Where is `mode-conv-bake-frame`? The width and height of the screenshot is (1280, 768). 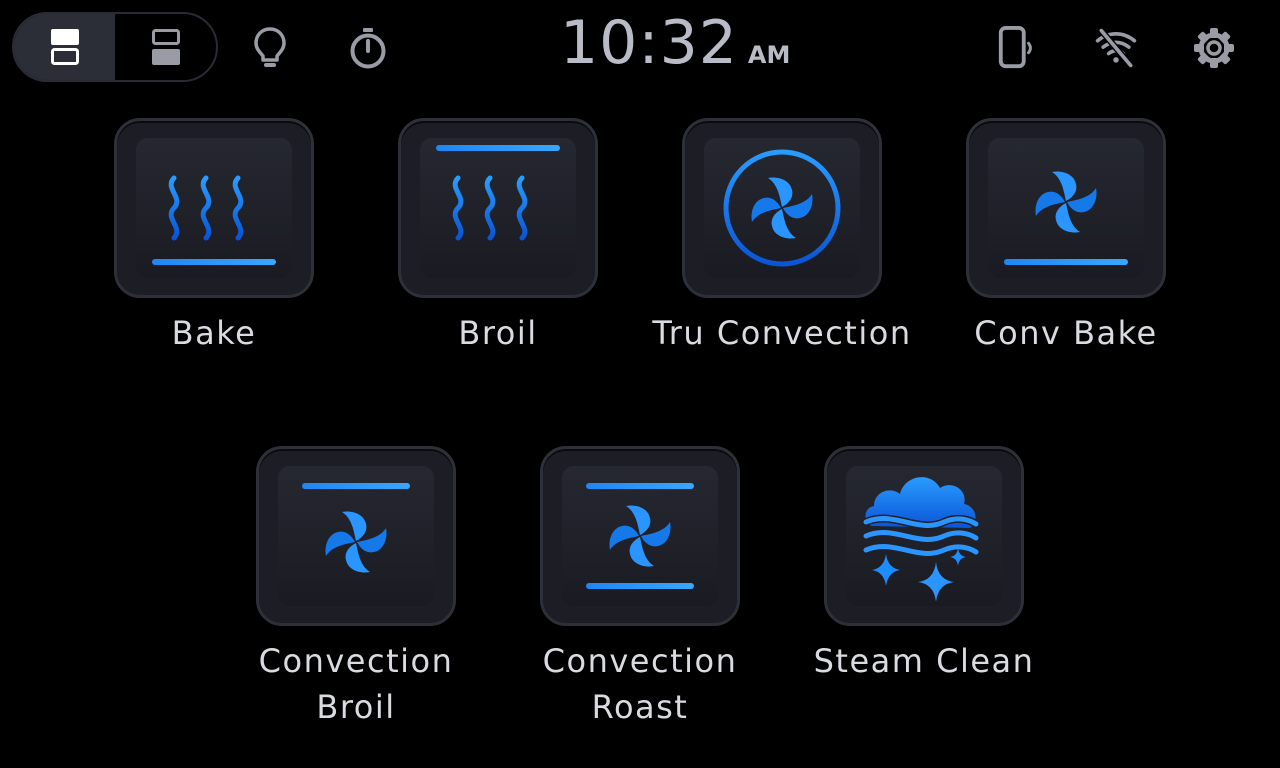
mode-conv-bake-frame is located at coordinates (1066, 208).